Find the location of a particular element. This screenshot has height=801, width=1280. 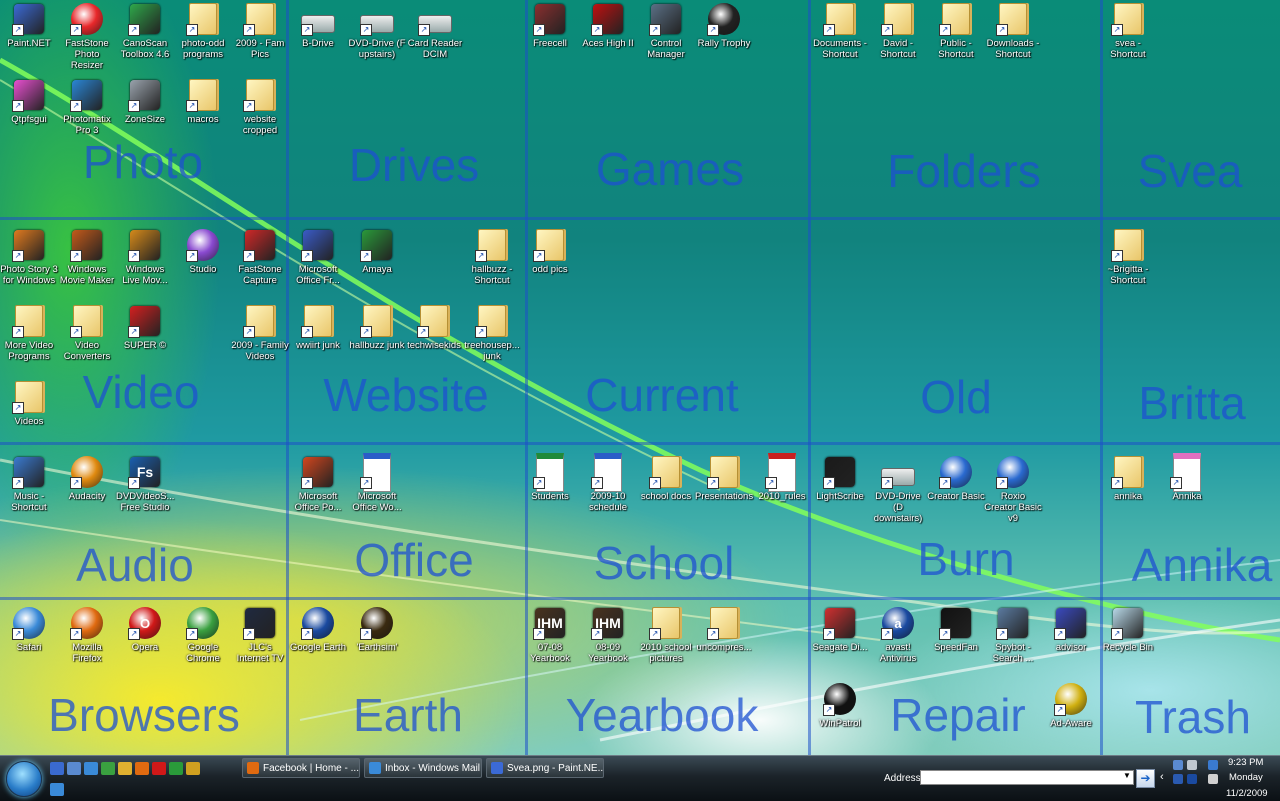

clock-day: Monday is located at coordinates (1246, 777).